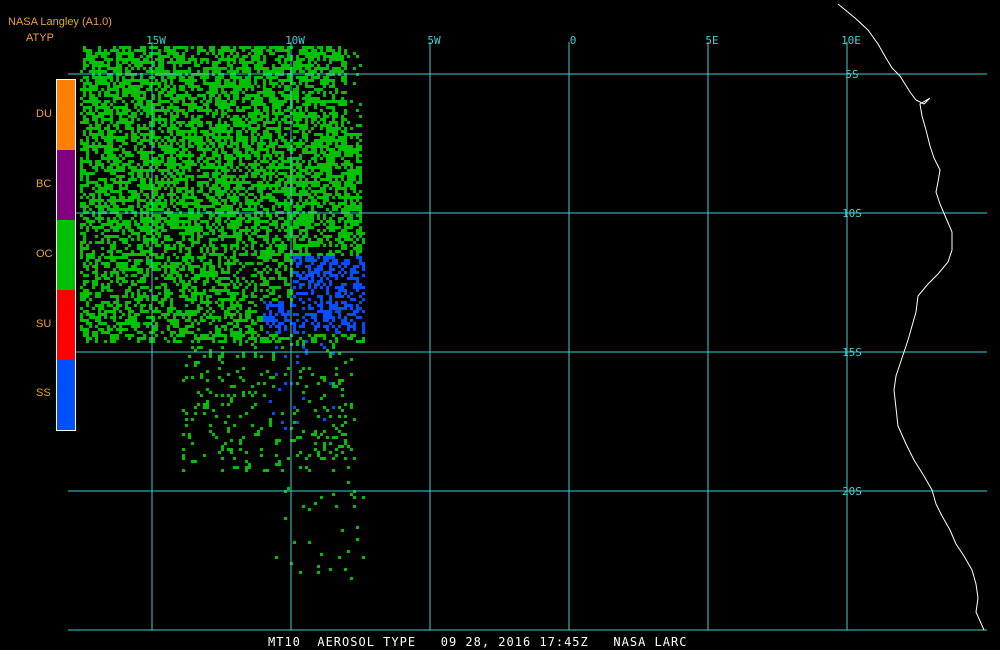 This screenshot has height=650, width=1000. Describe the element at coordinates (911, 317) in the screenshot. I see `coastline` at that location.